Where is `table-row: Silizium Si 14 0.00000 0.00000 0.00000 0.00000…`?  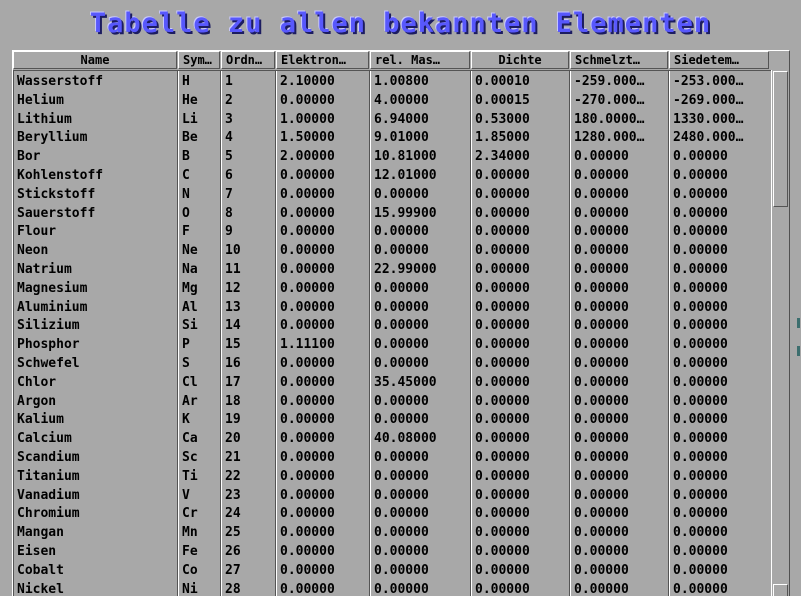 table-row: Silizium Si 14 0.00000 0.00000 0.00000 0.00000… is located at coordinates (392, 325).